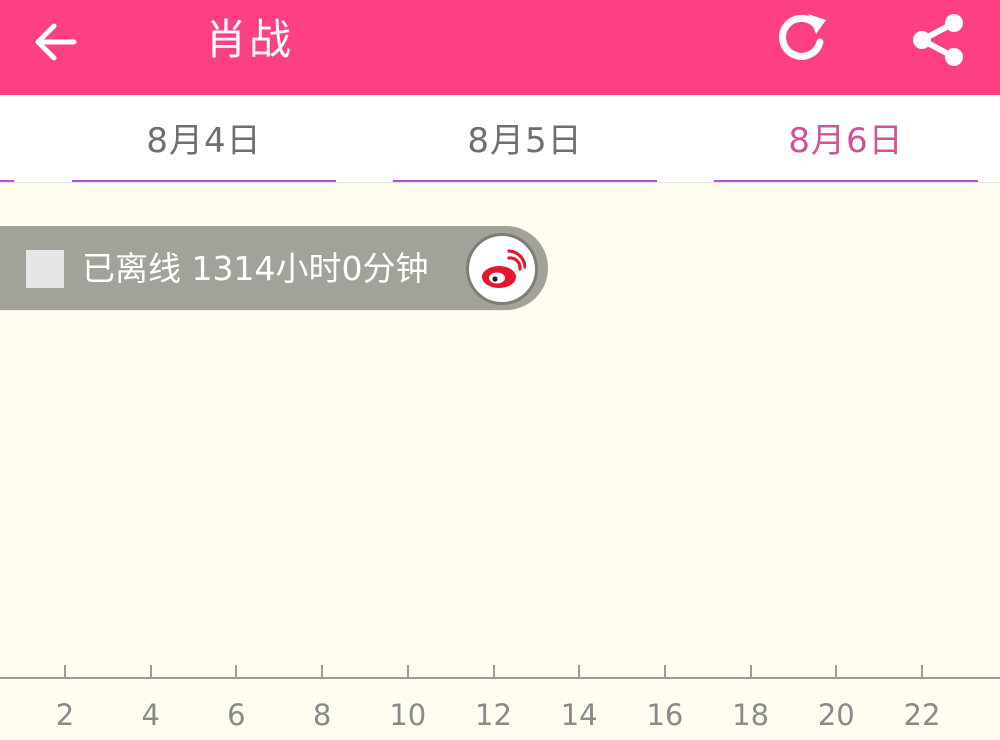 Image resolution: width=1000 pixels, height=740 pixels. I want to click on tab-date-2: 8月5日, so click(525, 138).